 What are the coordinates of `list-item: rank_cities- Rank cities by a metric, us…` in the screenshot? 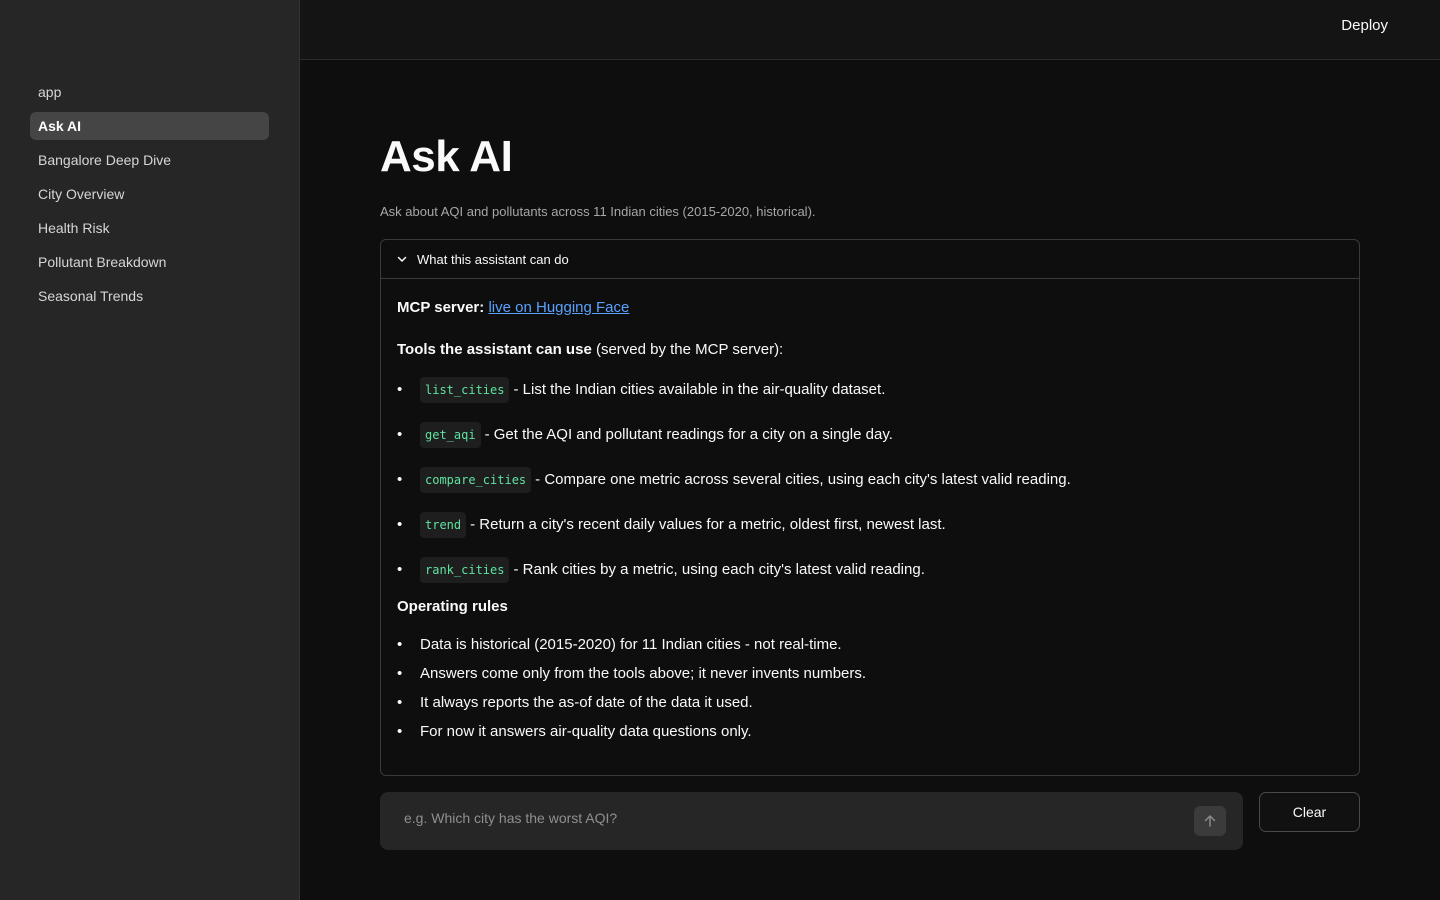 It's located at (870, 569).